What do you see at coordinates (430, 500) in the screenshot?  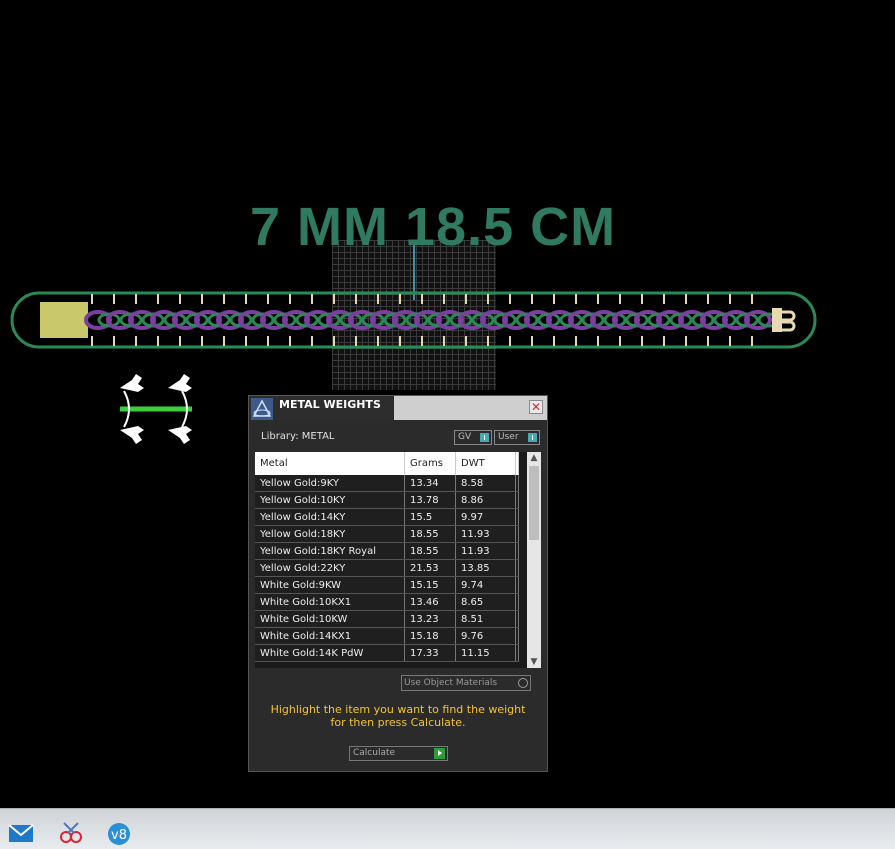 I see `cell-grams: 13.78` at bounding box center [430, 500].